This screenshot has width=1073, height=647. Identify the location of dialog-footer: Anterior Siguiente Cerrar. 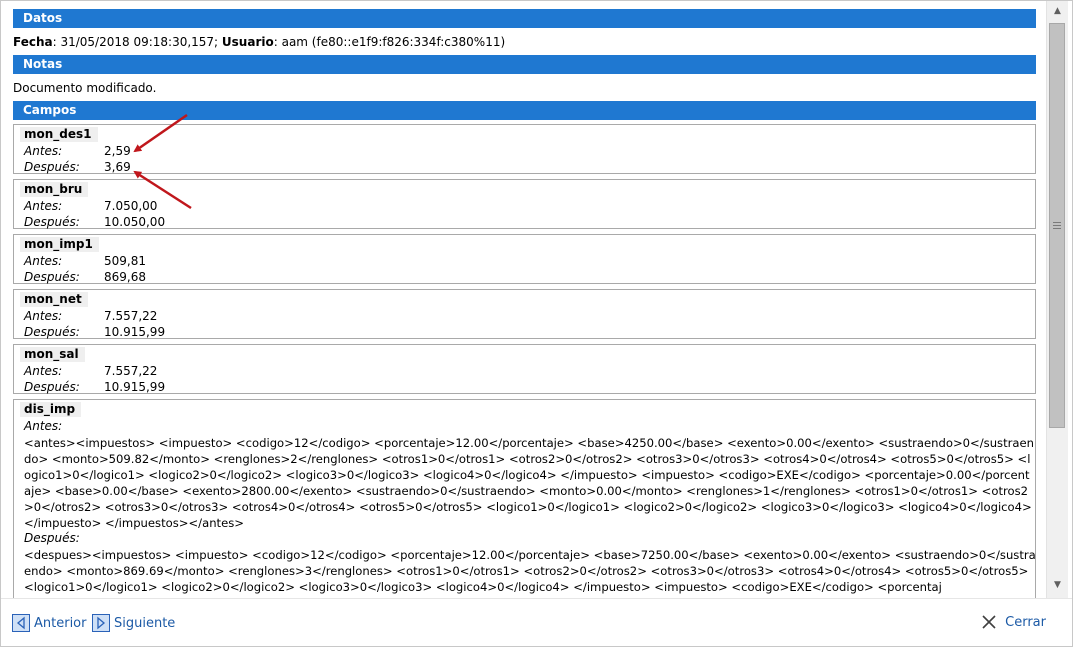
(536, 622).